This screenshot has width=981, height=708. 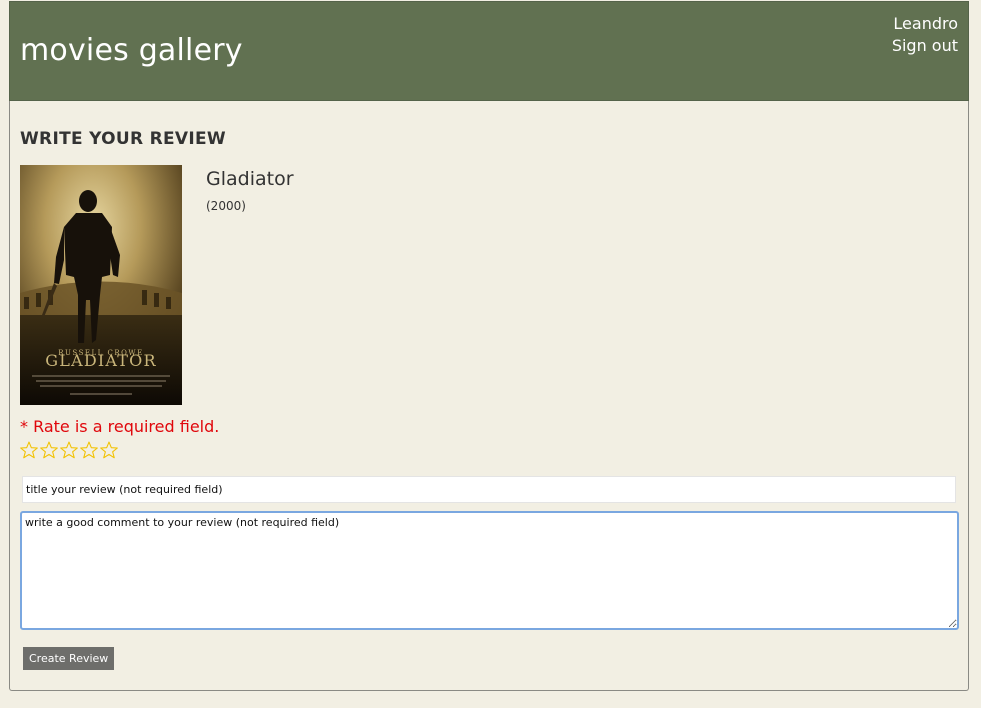 I want to click on user-name-link: Leandro, so click(x=925, y=24).